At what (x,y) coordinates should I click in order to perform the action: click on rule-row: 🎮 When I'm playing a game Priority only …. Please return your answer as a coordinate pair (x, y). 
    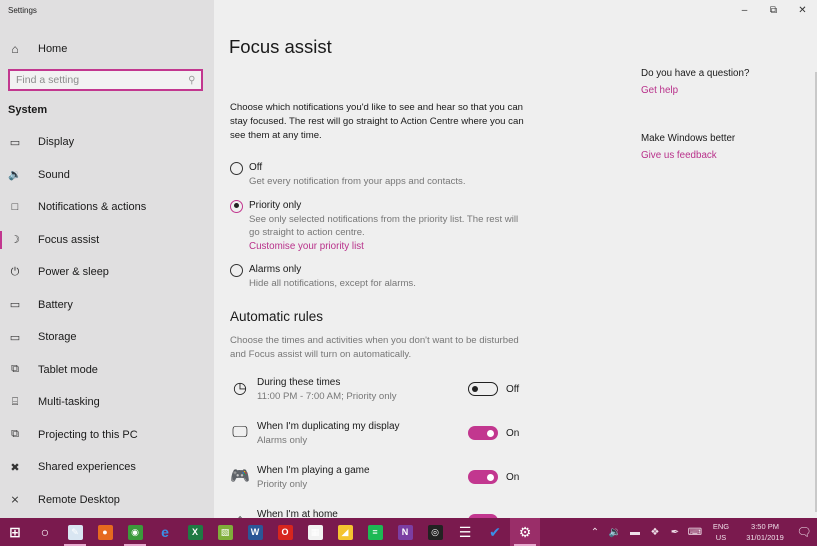
    Looking at the image, I should click on (380, 479).